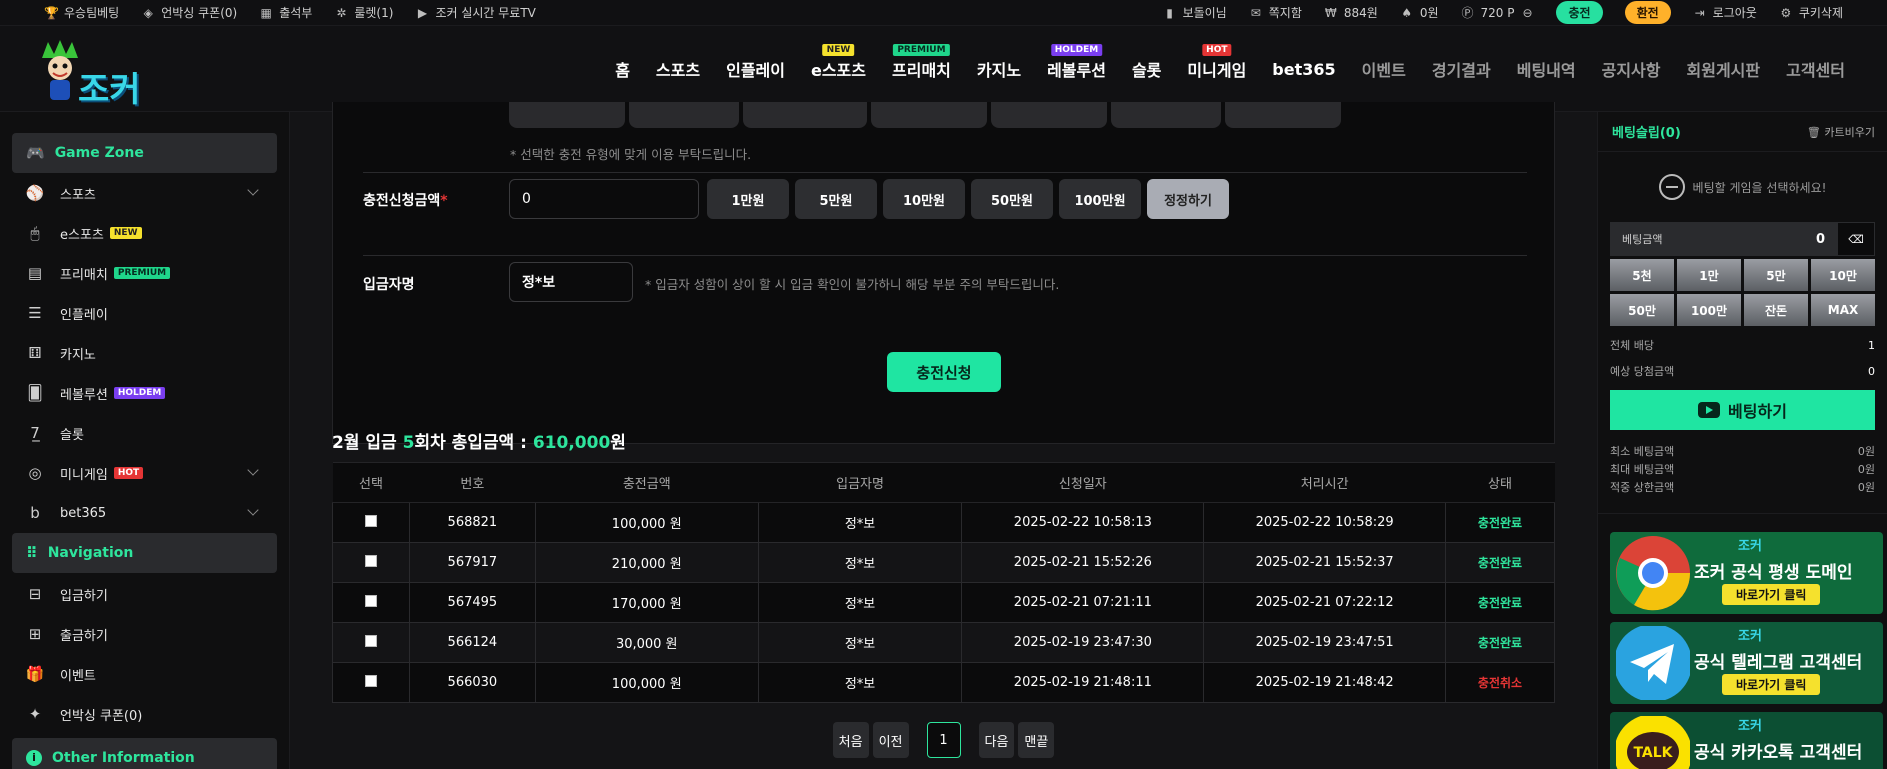 Image resolution: width=1887 pixels, height=769 pixels. What do you see at coordinates (144, 753) in the screenshot?
I see `sidebar-section-other-info: i Other Information` at bounding box center [144, 753].